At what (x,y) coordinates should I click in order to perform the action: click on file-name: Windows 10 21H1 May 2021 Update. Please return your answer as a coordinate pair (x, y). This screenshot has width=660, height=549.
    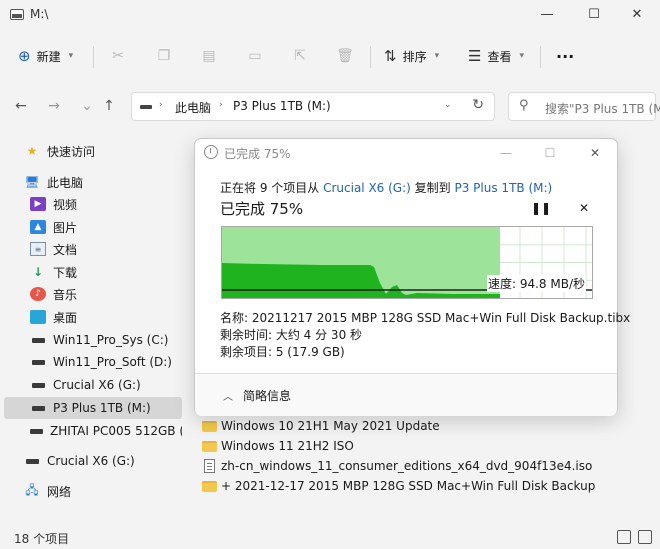
    Looking at the image, I should click on (330, 426).